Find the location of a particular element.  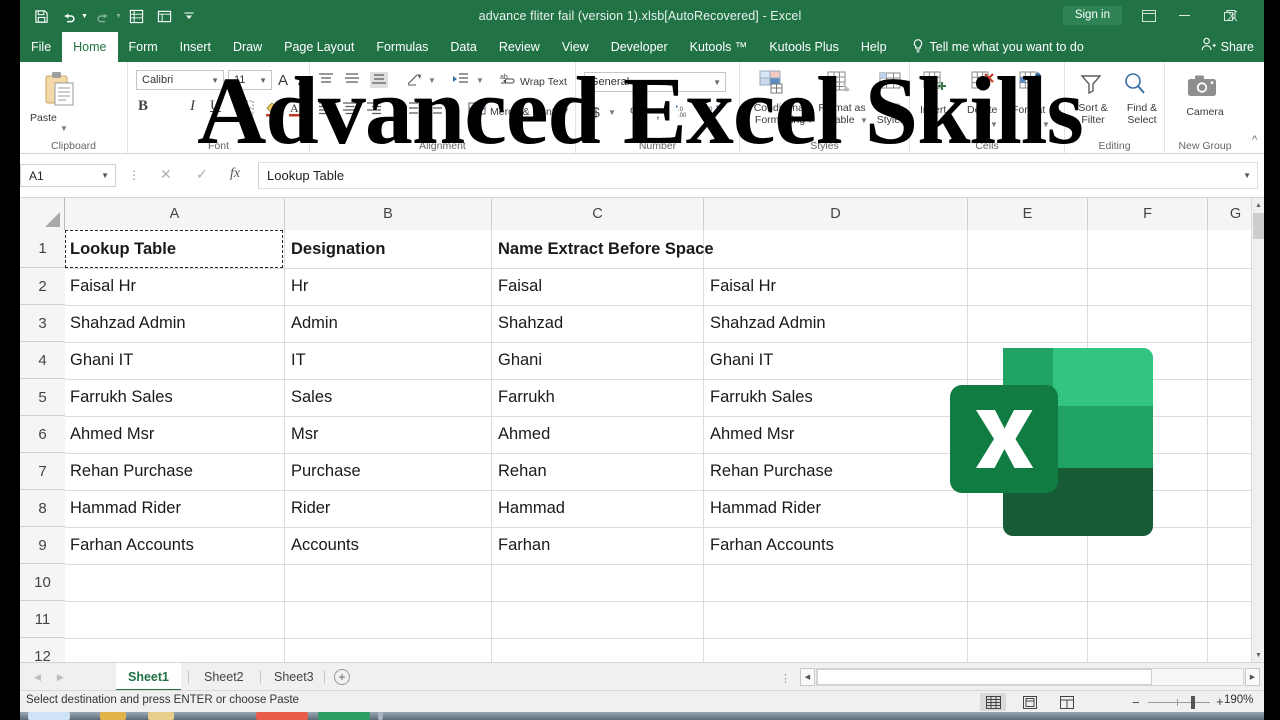

format-cells-label: Format is located at coordinates (1028, 110).